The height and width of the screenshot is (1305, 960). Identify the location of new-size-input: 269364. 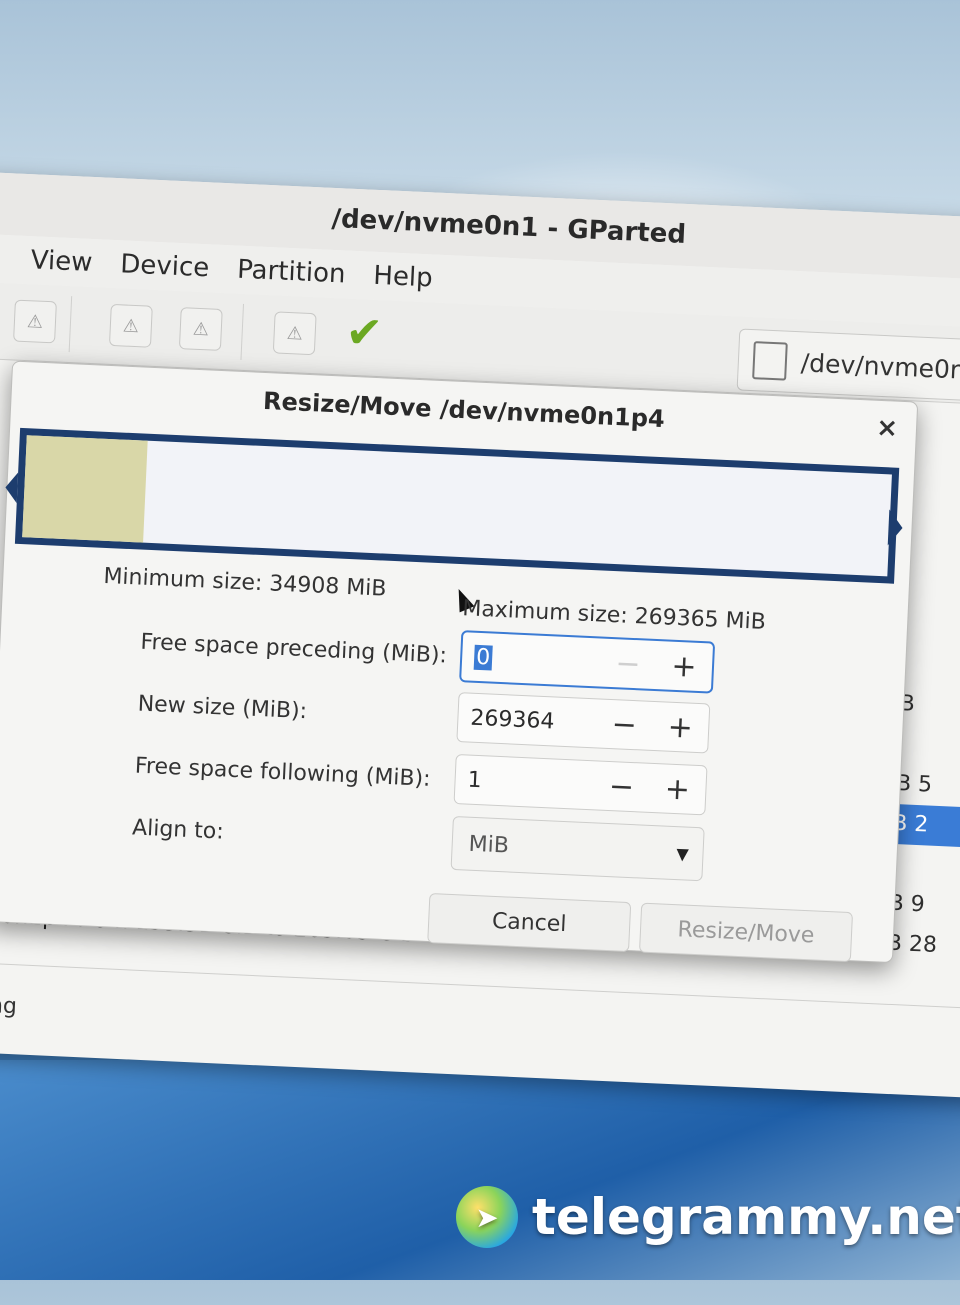
(527, 720).